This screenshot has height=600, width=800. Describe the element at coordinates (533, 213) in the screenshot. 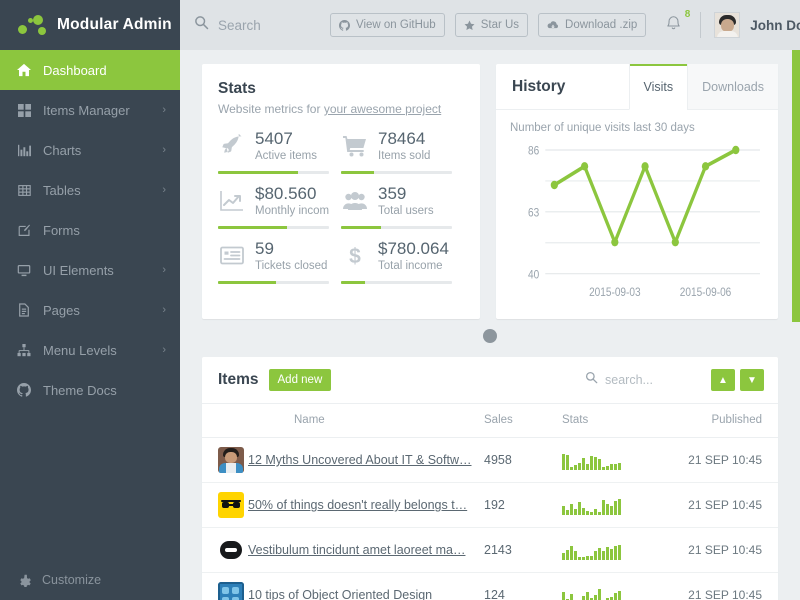

I see `svg-text: 63` at that location.